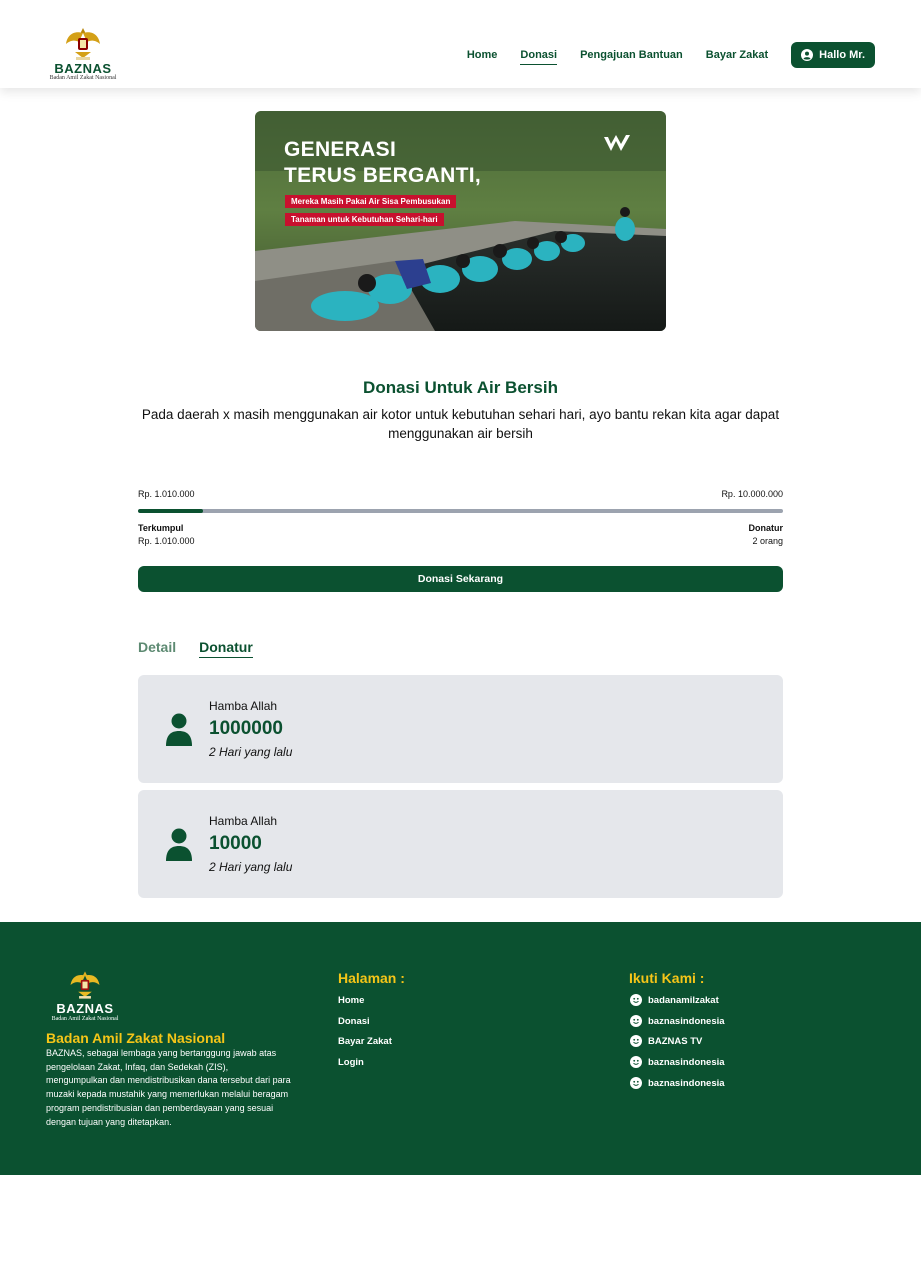 This screenshot has height=1280, width=921. I want to click on banner-tag: Mereka Masih Pakai Air Sisa Pembusukan, so click(371, 201).